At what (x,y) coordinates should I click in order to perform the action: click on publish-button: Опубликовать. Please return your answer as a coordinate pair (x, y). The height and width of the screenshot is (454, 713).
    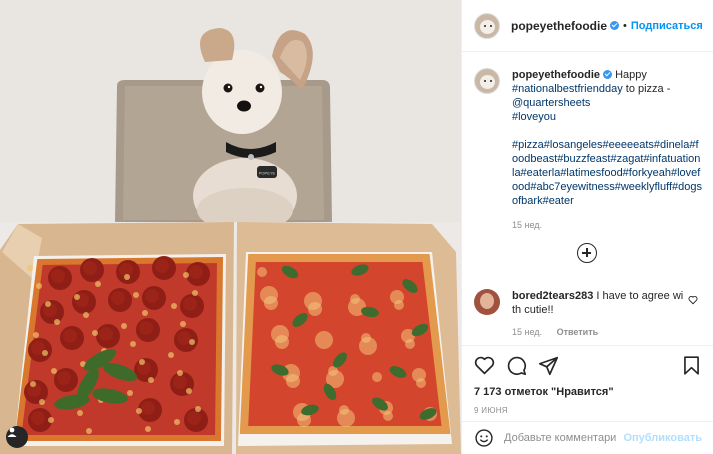
    Looking at the image, I should click on (662, 438).